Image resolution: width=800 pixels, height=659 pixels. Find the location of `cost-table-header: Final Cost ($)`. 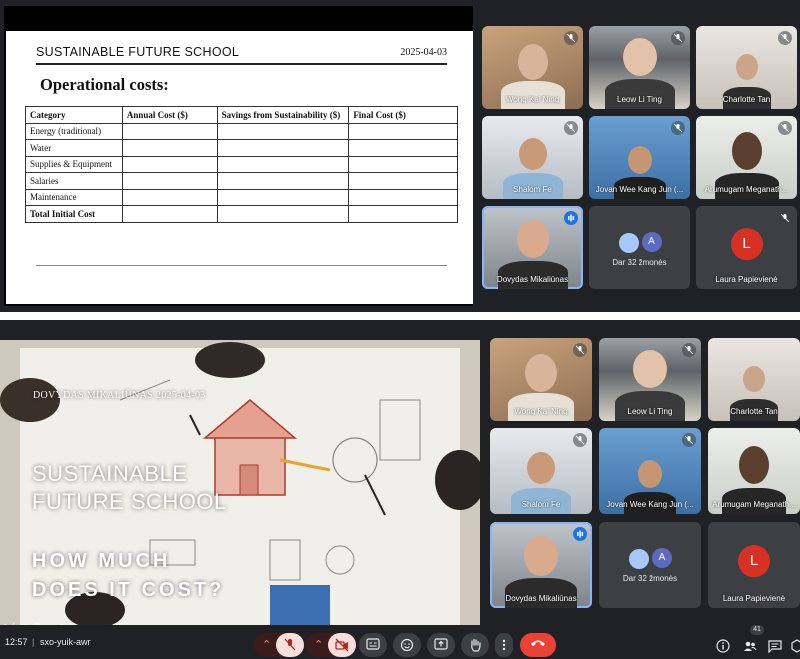

cost-table-header: Final Cost ($) is located at coordinates (403, 115).